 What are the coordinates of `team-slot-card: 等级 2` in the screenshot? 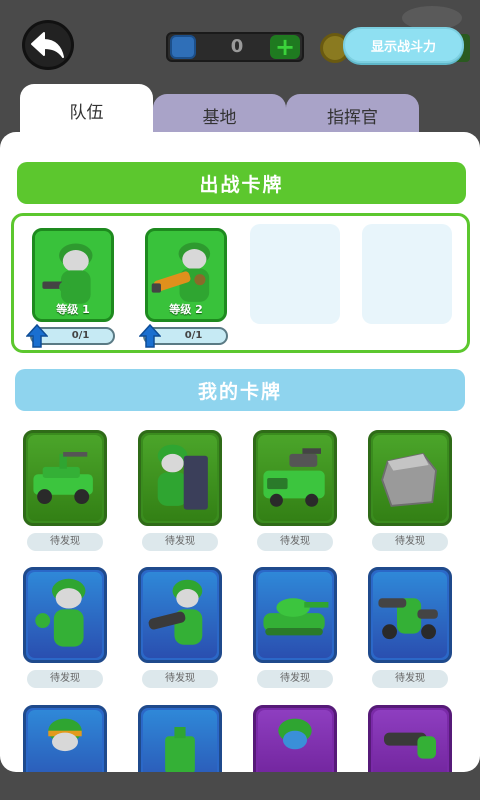 It's located at (186, 275).